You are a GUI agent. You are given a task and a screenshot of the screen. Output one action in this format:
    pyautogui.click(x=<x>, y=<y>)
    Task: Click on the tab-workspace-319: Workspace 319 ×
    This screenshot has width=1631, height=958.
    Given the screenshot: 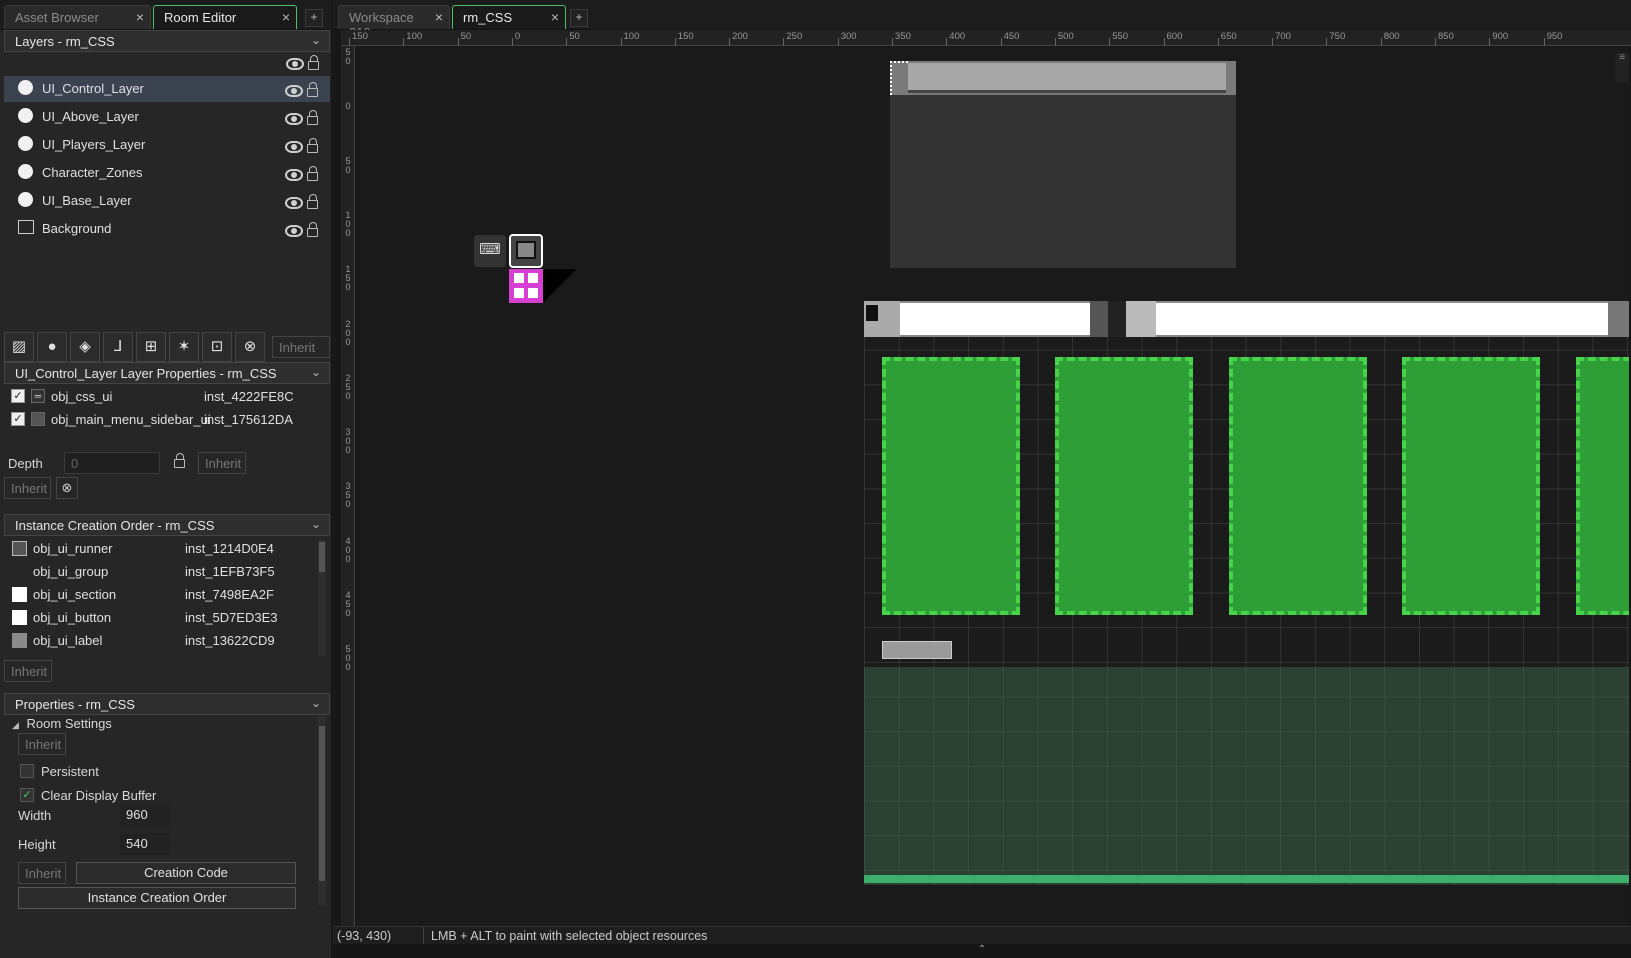 What is the action you would take?
    pyautogui.click(x=394, y=22)
    